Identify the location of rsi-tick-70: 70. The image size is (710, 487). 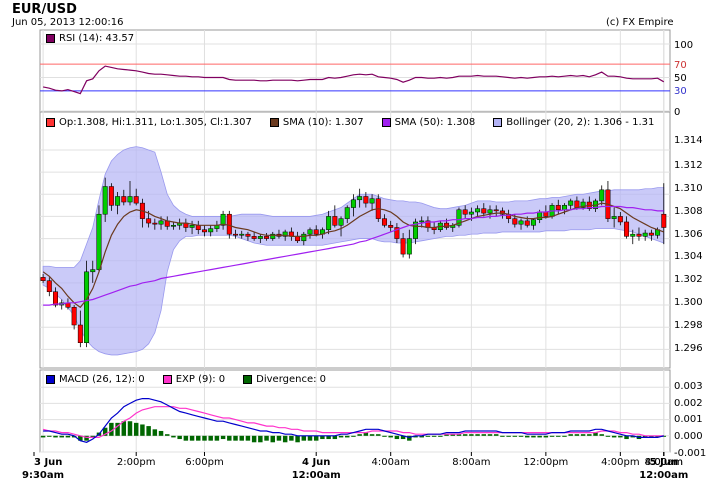
(680, 65).